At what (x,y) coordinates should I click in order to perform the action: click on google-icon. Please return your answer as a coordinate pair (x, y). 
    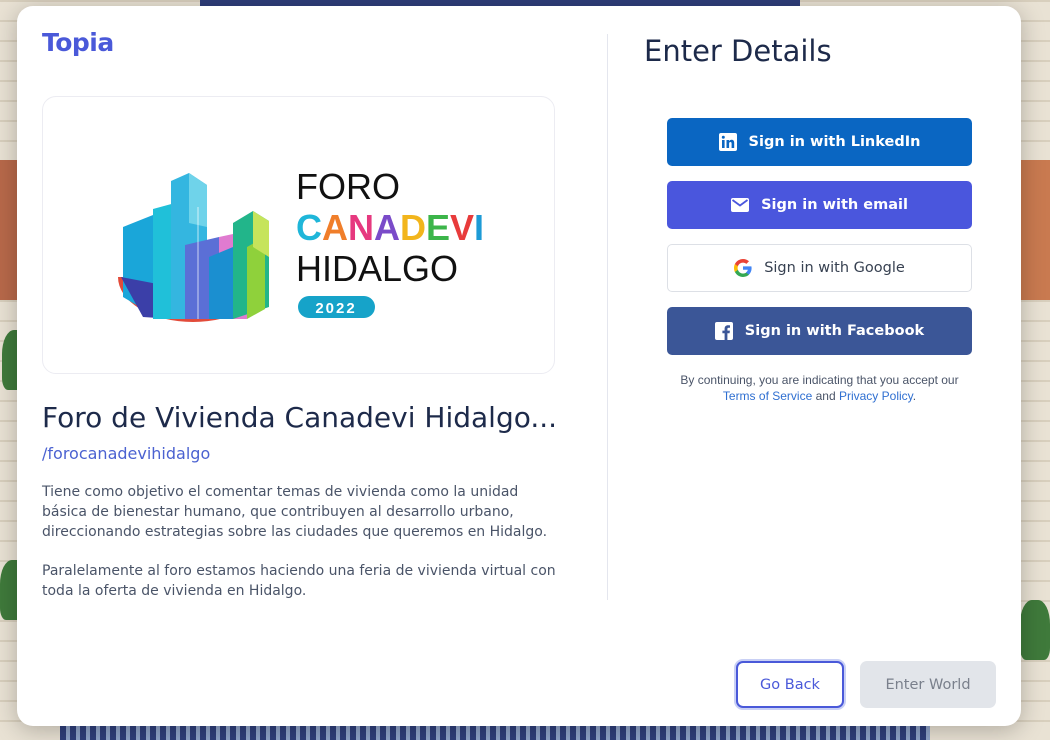
    Looking at the image, I should click on (743, 268).